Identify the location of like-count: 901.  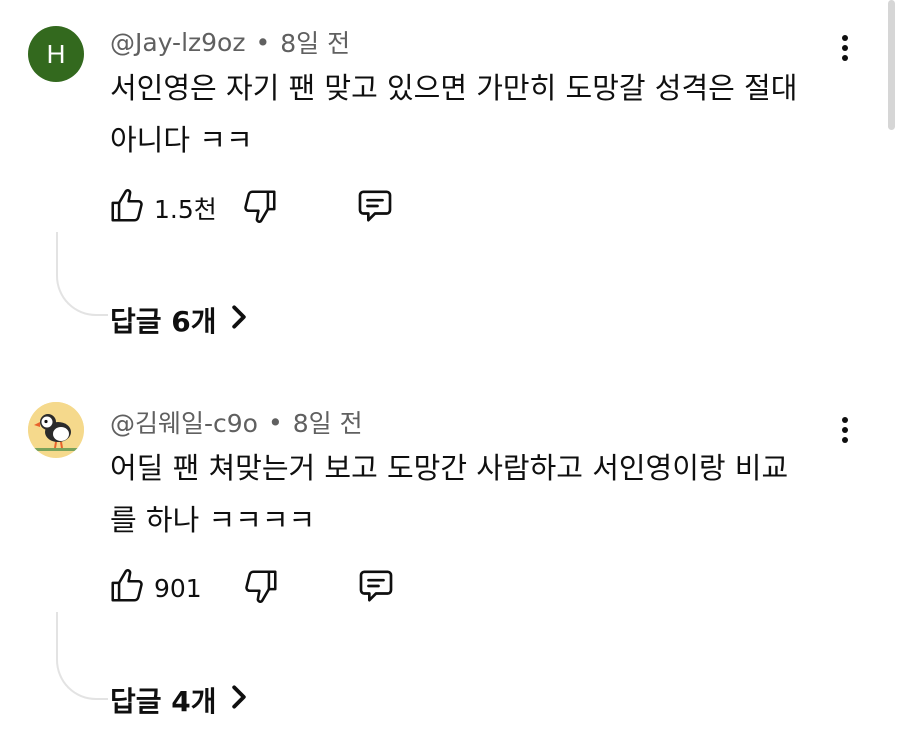
(178, 588).